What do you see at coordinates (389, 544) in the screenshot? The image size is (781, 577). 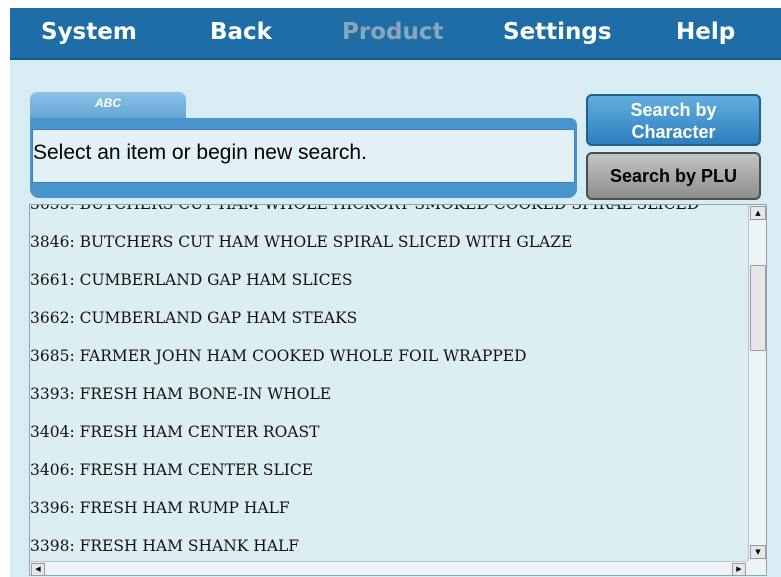 I see `list-item: 3398: FRESH HAM SHANK HALF` at bounding box center [389, 544].